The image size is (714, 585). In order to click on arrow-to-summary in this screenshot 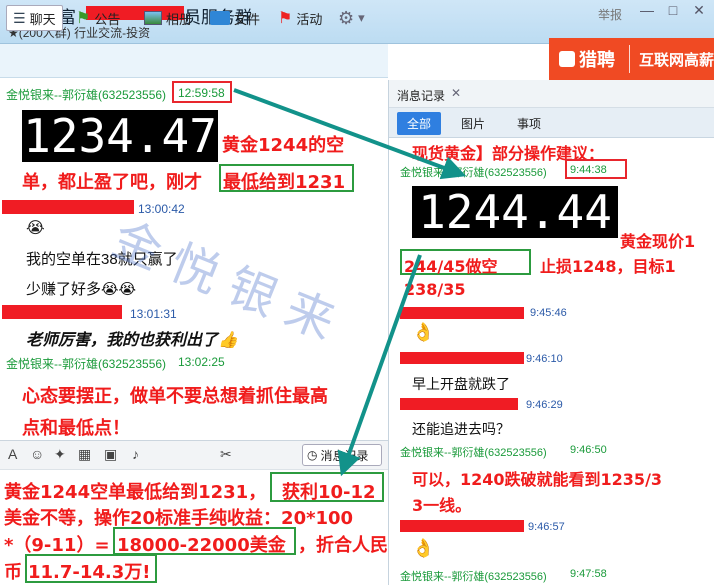, I will do `click(379, 365)`.